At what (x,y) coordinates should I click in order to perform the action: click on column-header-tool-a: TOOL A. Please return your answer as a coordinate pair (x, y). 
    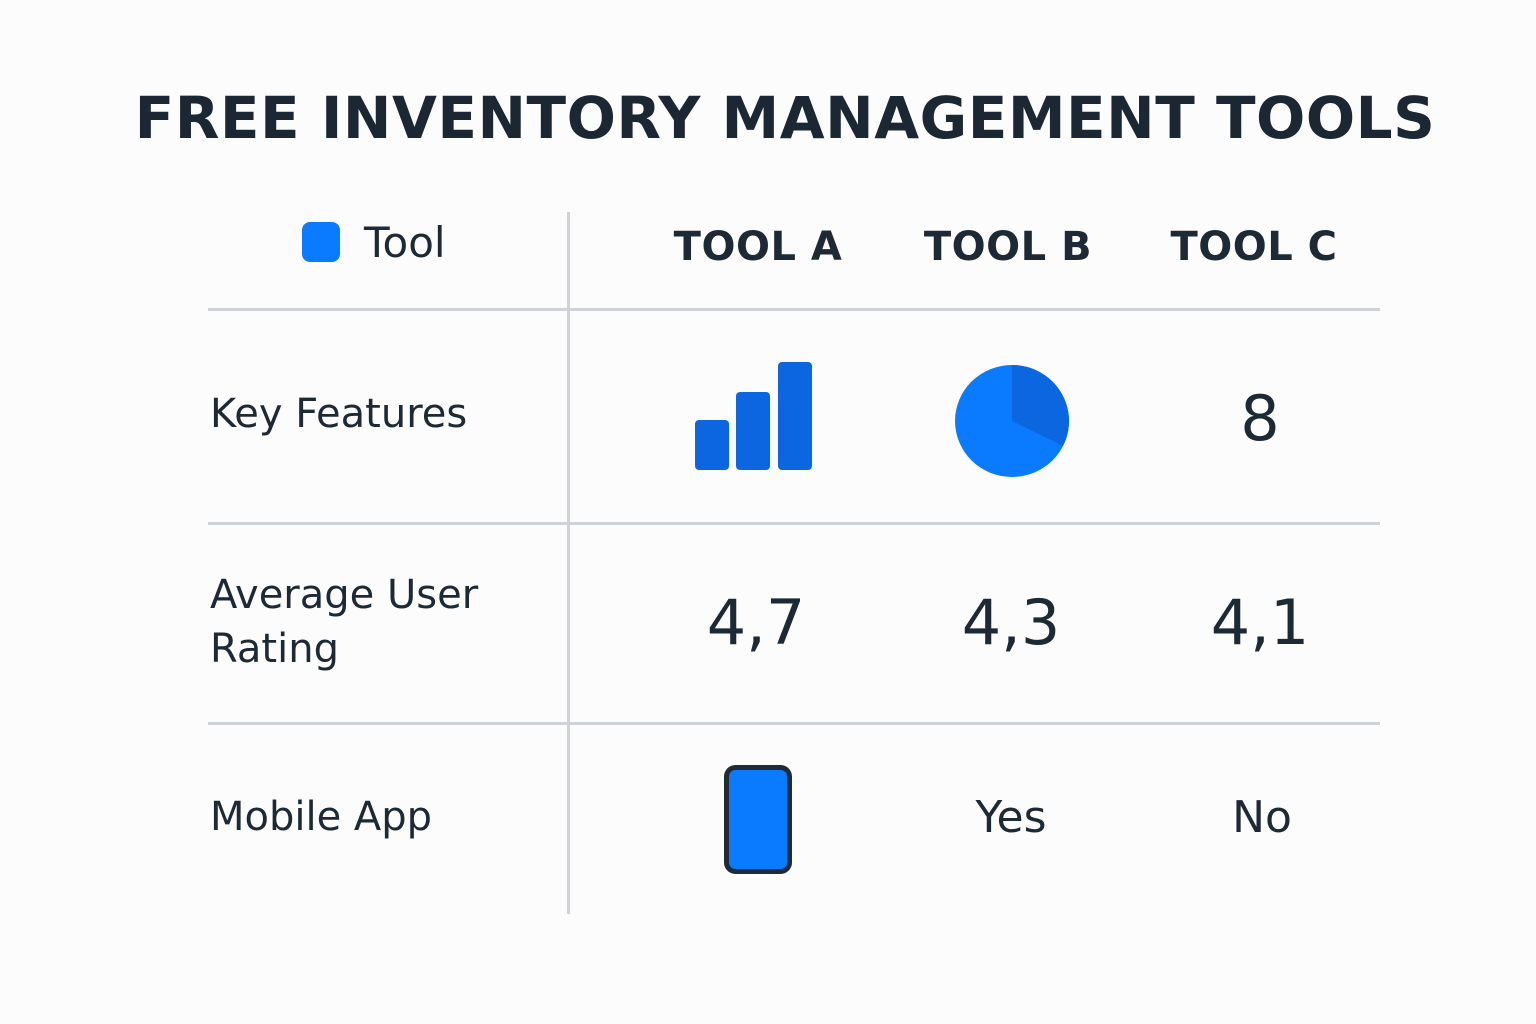
    Looking at the image, I should click on (758, 247).